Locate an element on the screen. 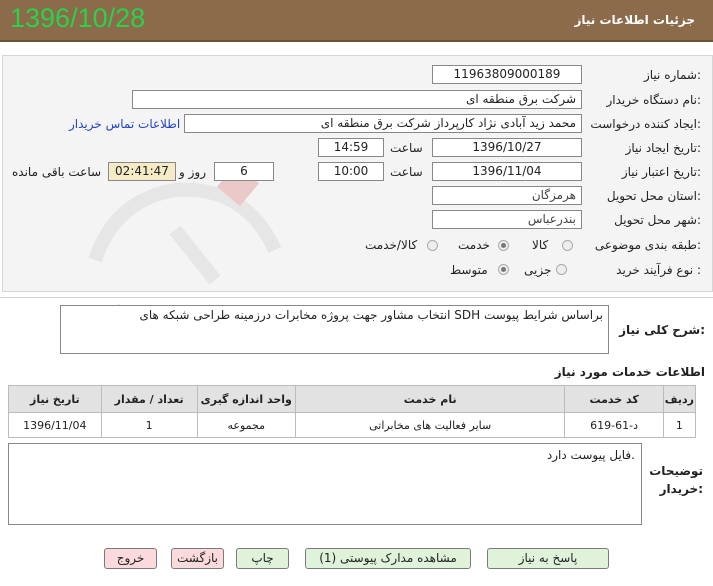 This screenshot has width=713, height=586. validity-time-field: 10:00 is located at coordinates (351, 171).